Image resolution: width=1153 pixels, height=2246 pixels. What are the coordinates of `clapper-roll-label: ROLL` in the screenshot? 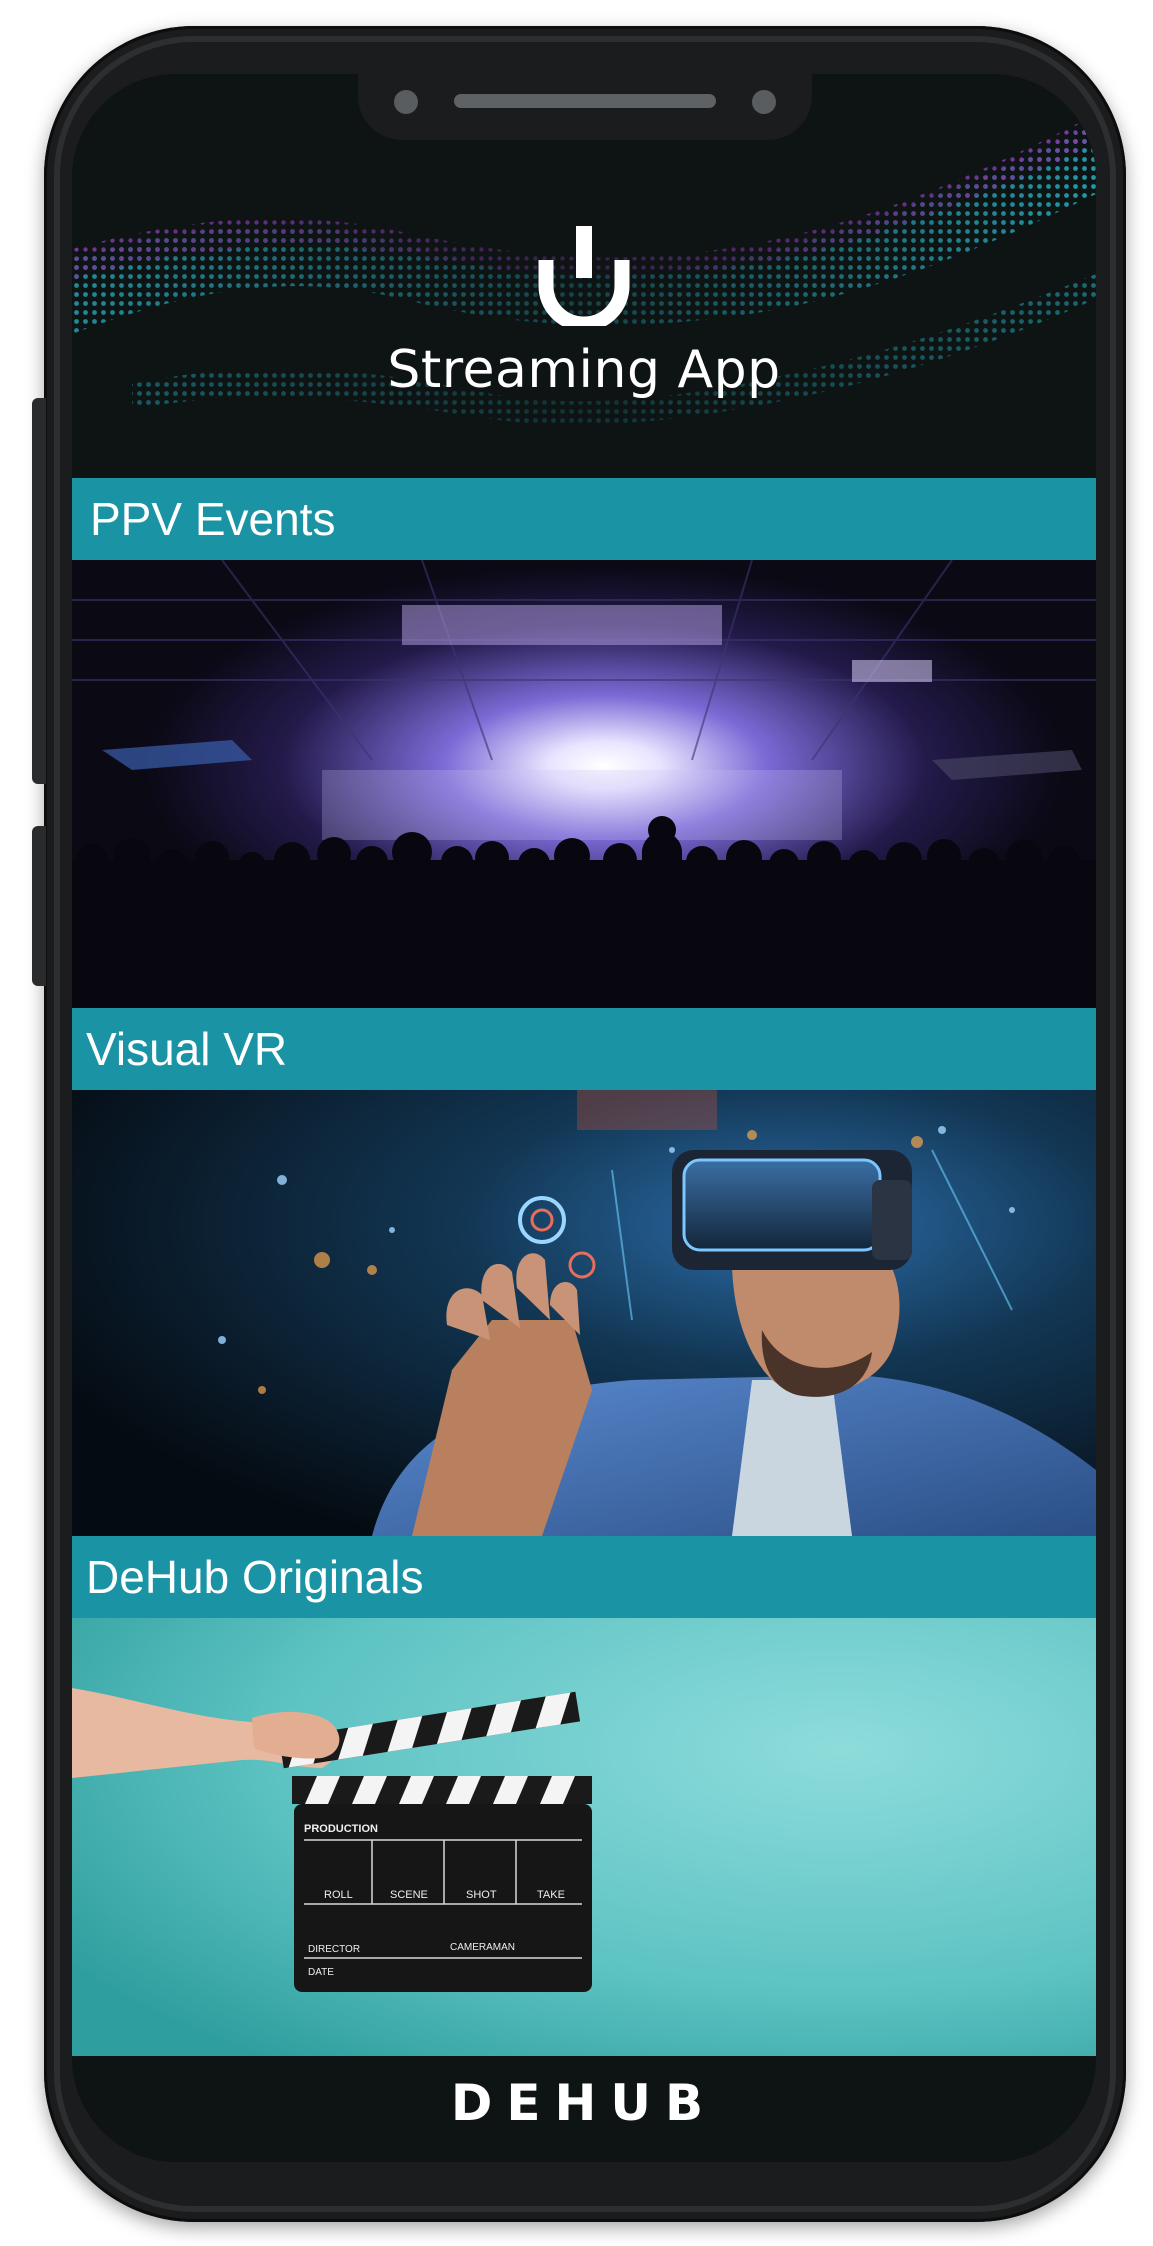 It's located at (338, 1895).